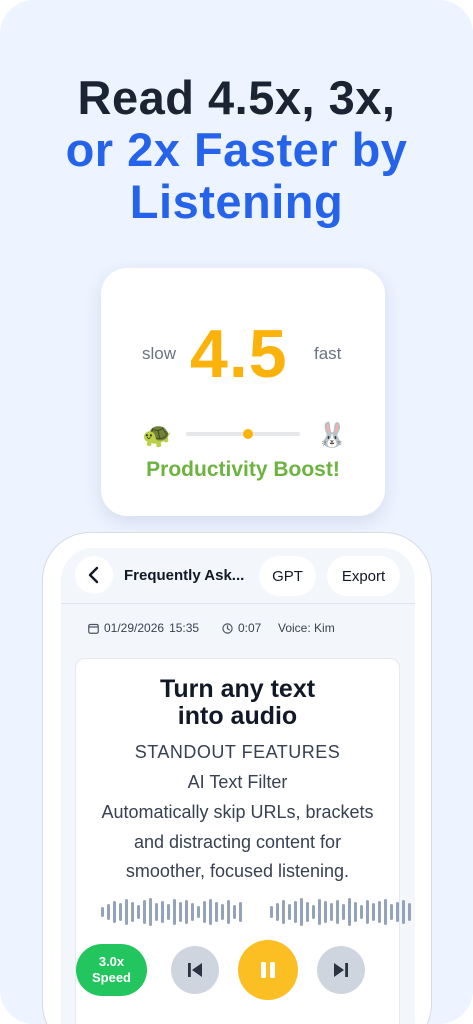 This screenshot has width=473, height=1024. I want to click on meta-duration: 0:07, so click(241, 628).